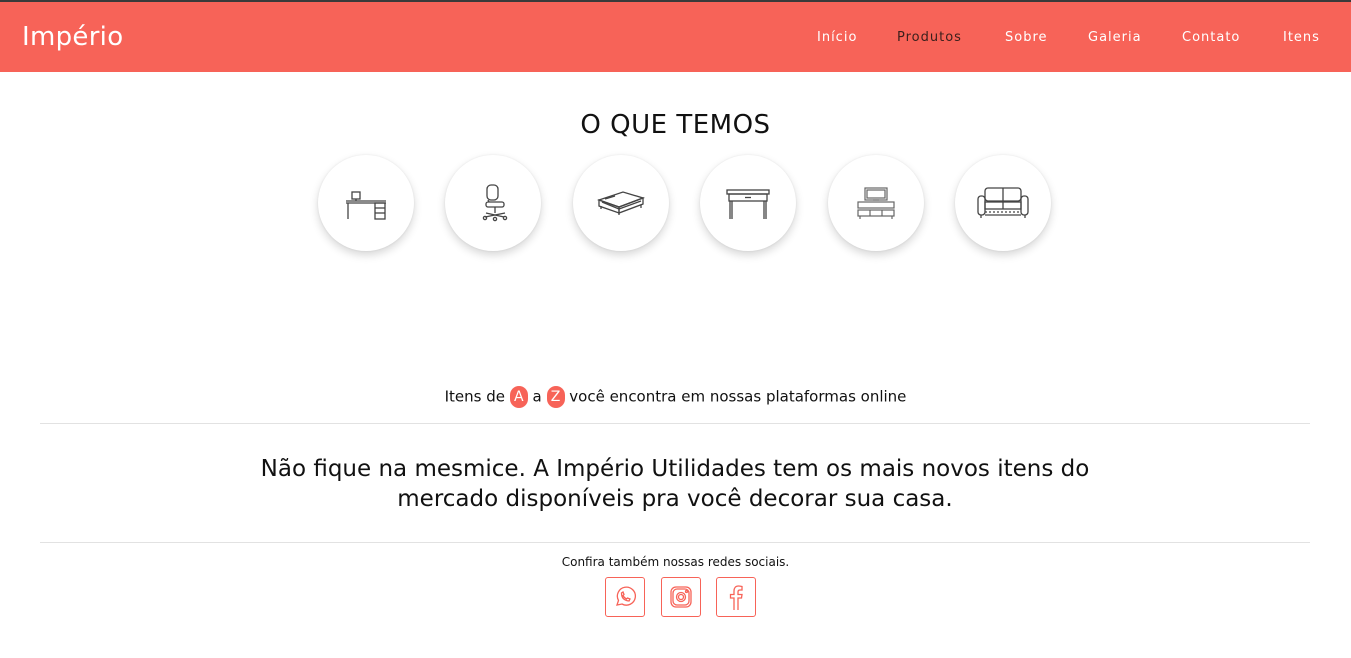 This screenshot has height=658, width=1351. What do you see at coordinates (1301, 37) in the screenshot?
I see `nav-link-itens: Itens` at bounding box center [1301, 37].